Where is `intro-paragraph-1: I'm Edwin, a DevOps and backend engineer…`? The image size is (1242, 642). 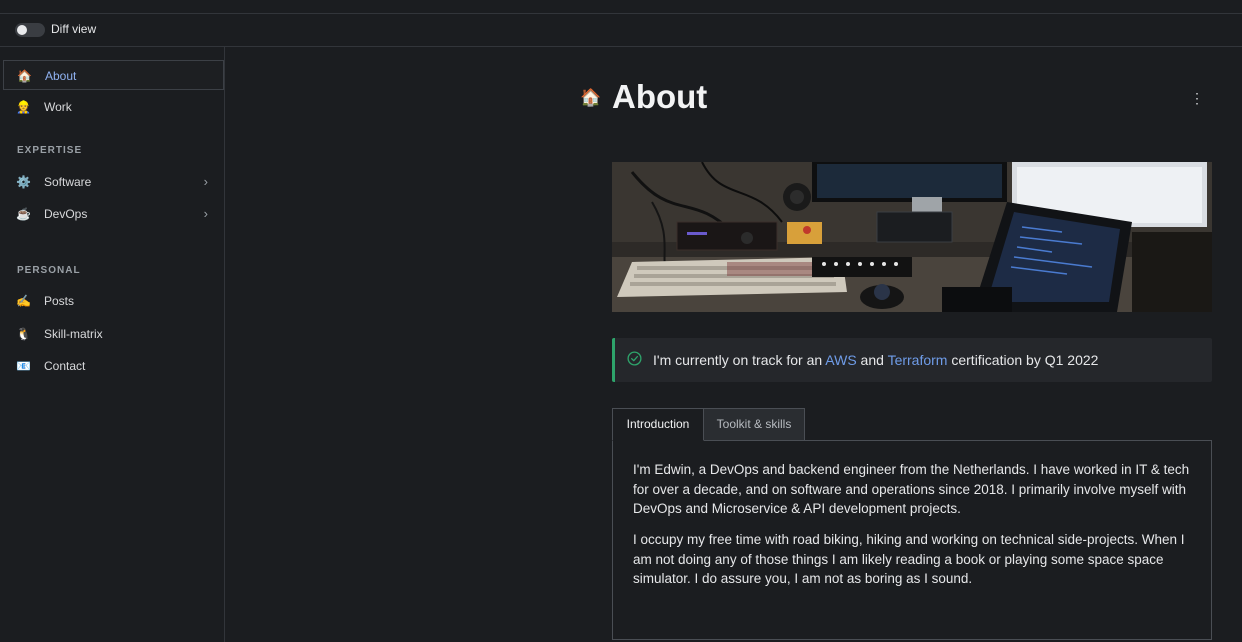 intro-paragraph-1: I'm Edwin, a DevOps and backend engineer… is located at coordinates (911, 489).